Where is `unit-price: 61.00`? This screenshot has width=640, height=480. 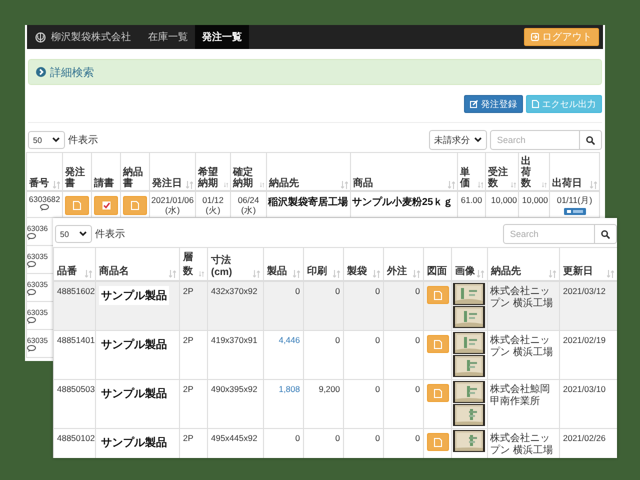
unit-price: 61.00 is located at coordinates (471, 199).